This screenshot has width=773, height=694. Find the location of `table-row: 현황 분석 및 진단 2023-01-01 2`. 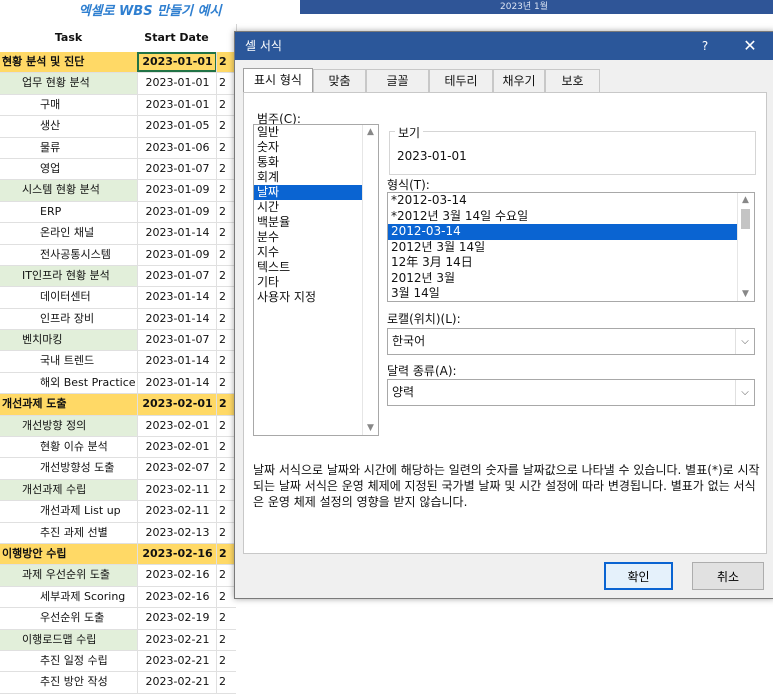

table-row: 현황 분석 및 진단 2023-01-01 2 is located at coordinates (118, 63).